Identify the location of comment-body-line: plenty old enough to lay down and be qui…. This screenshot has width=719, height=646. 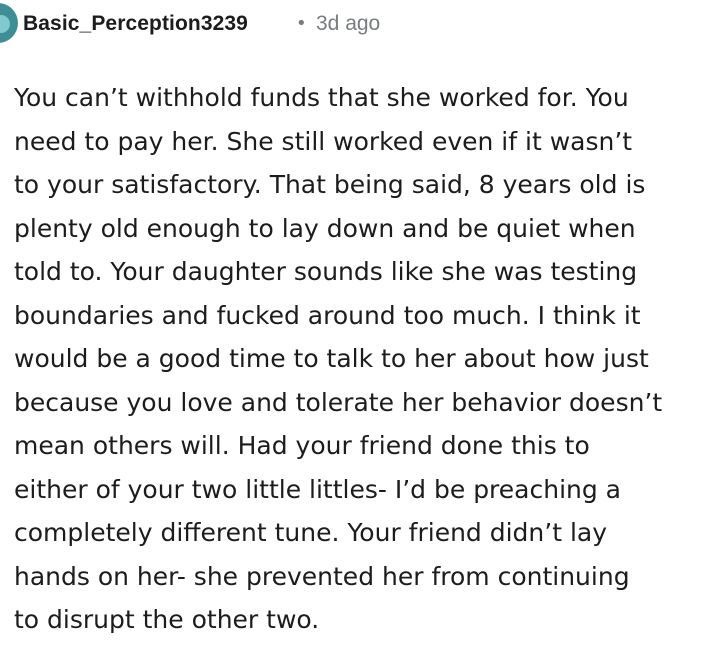
(325, 228).